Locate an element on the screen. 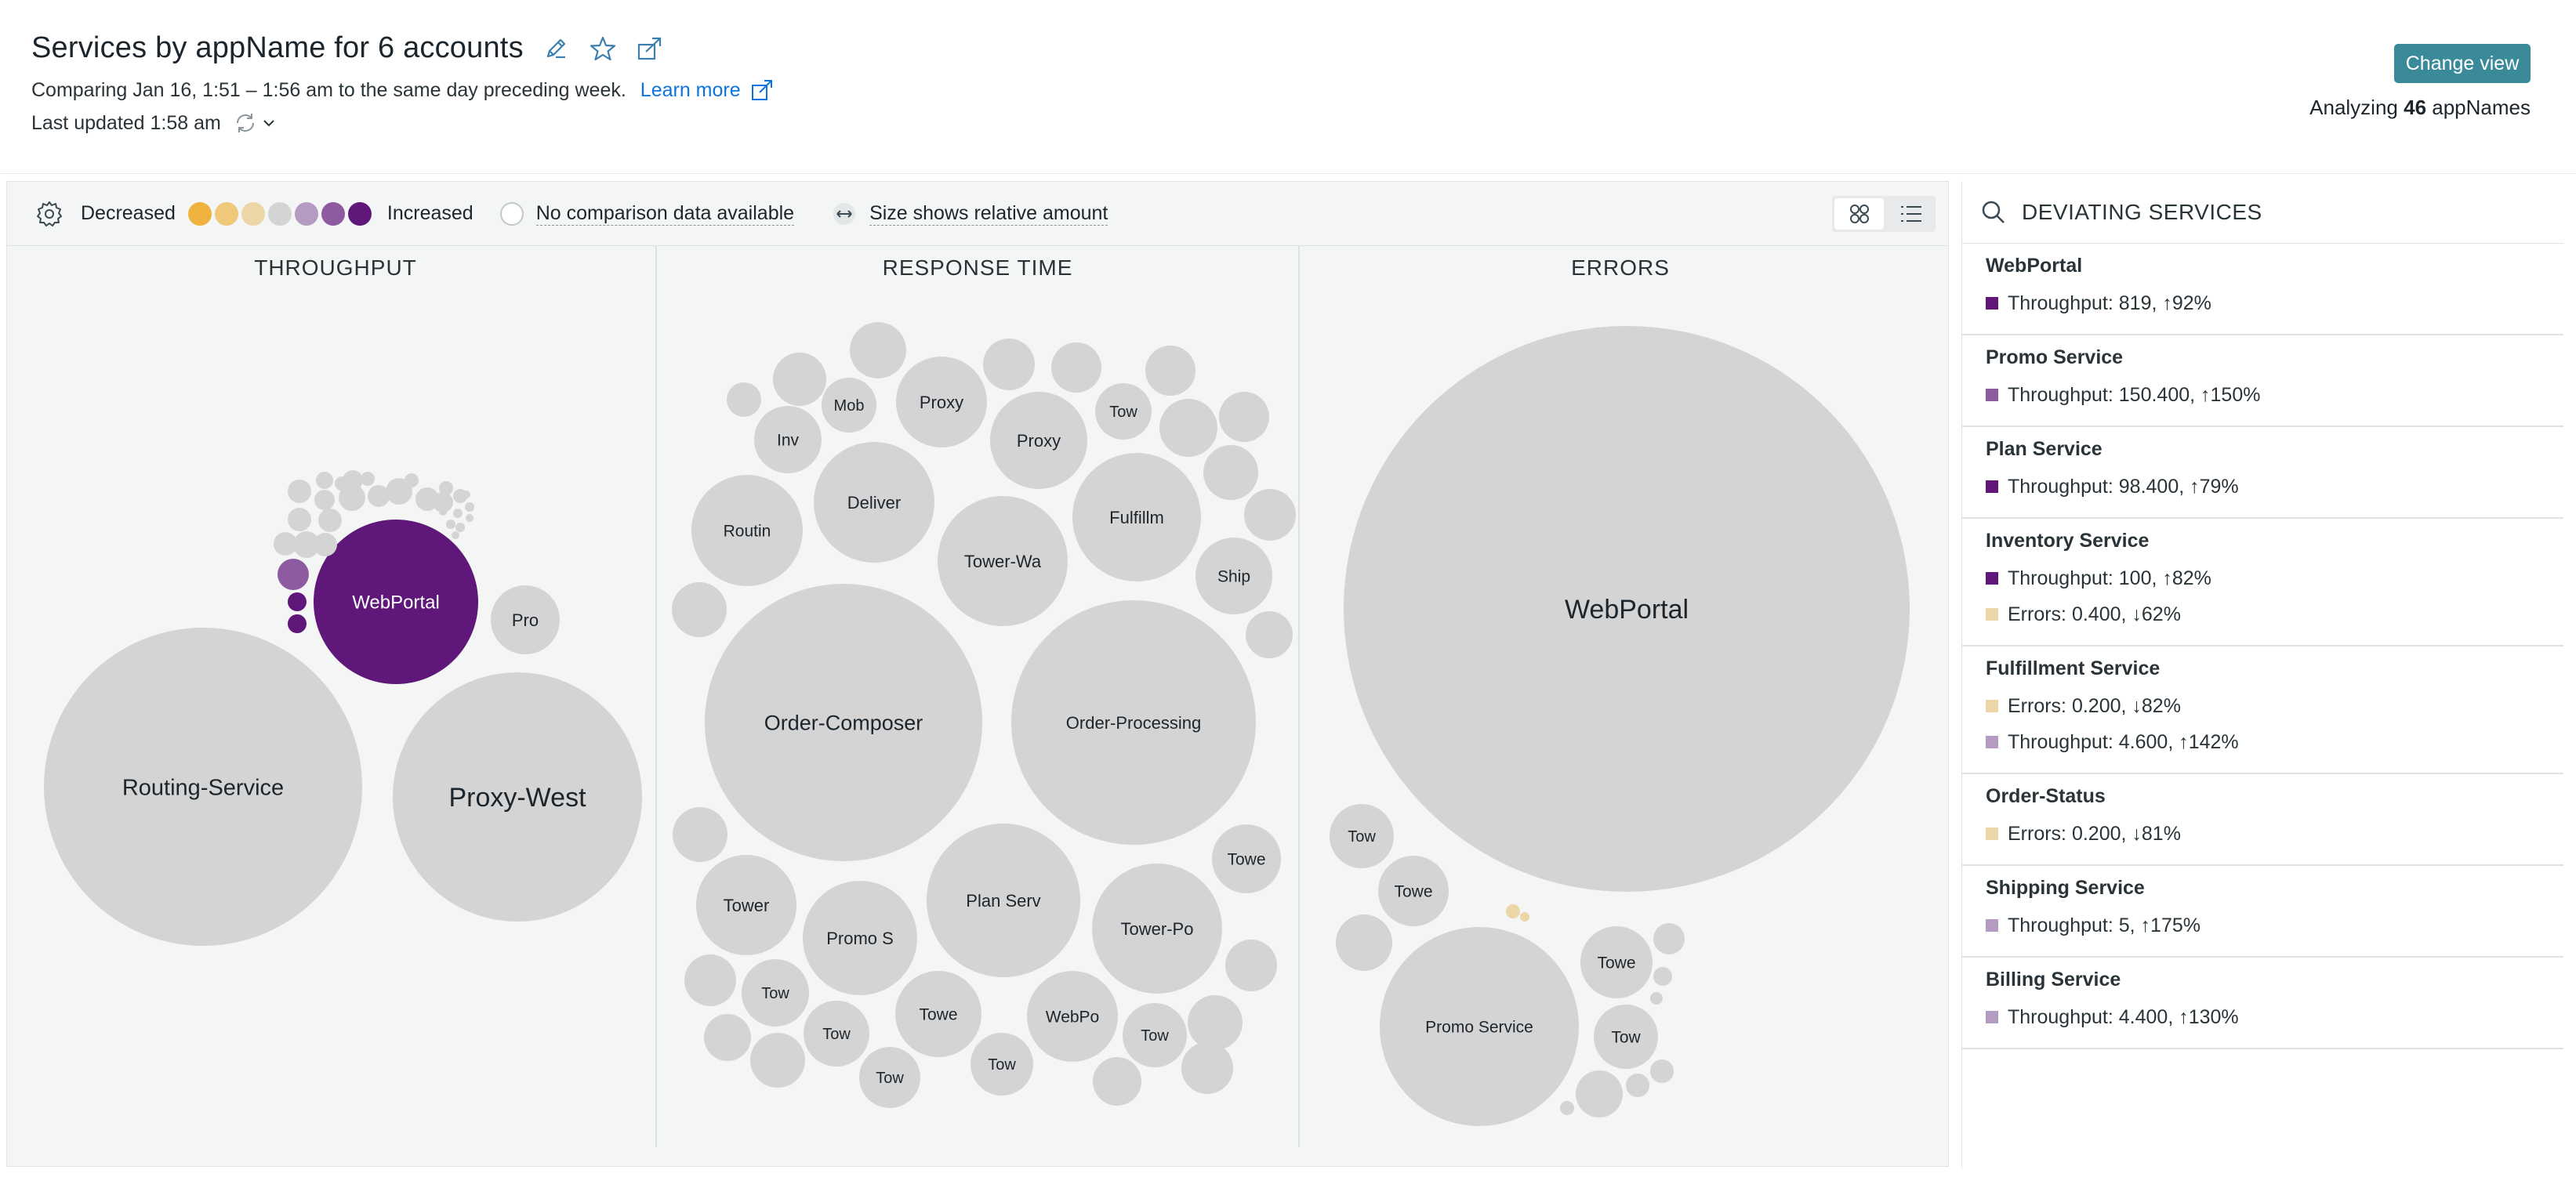 This screenshot has height=1177, width=2576. share-icon is located at coordinates (650, 49).